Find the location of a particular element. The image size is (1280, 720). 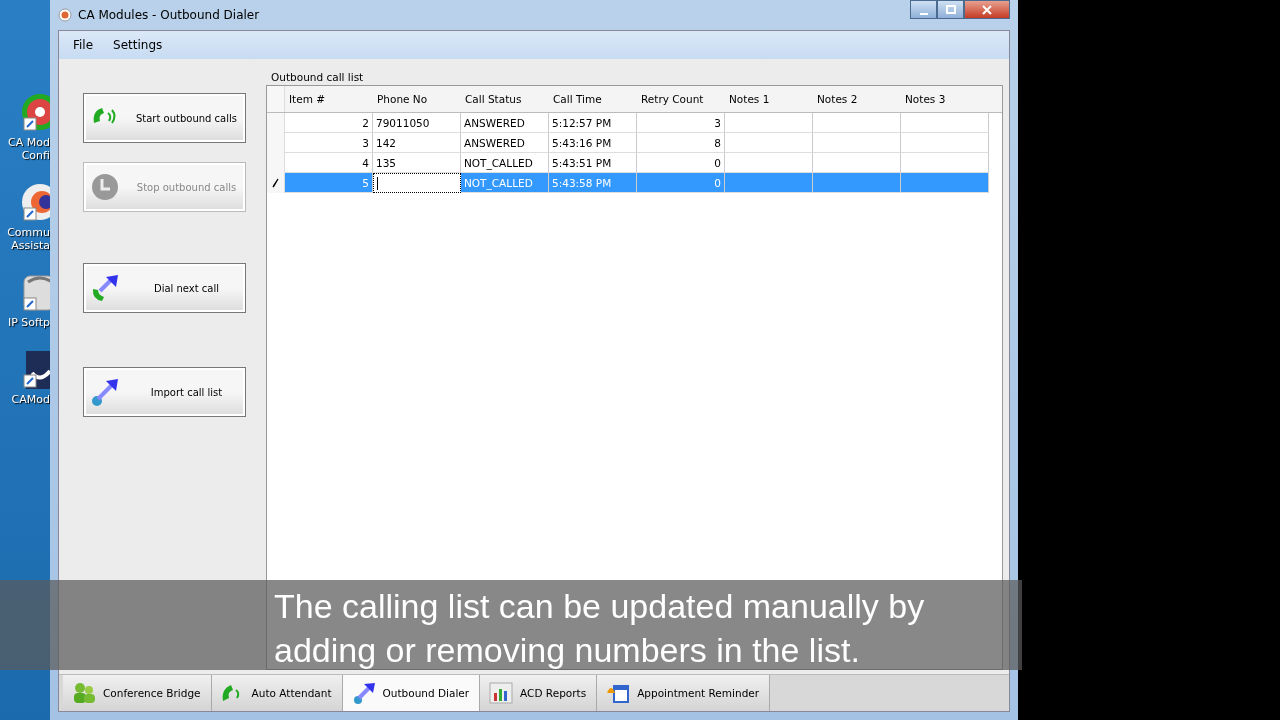

module-tab: Outbound Dialer is located at coordinates (411, 693).